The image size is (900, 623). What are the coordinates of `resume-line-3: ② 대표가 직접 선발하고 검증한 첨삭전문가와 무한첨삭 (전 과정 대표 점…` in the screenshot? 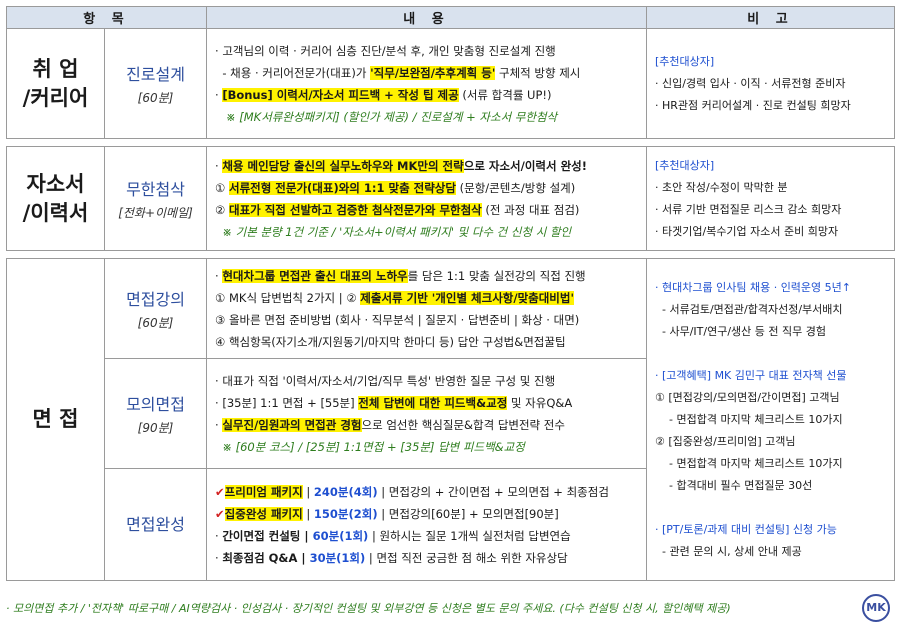 It's located at (397, 209).